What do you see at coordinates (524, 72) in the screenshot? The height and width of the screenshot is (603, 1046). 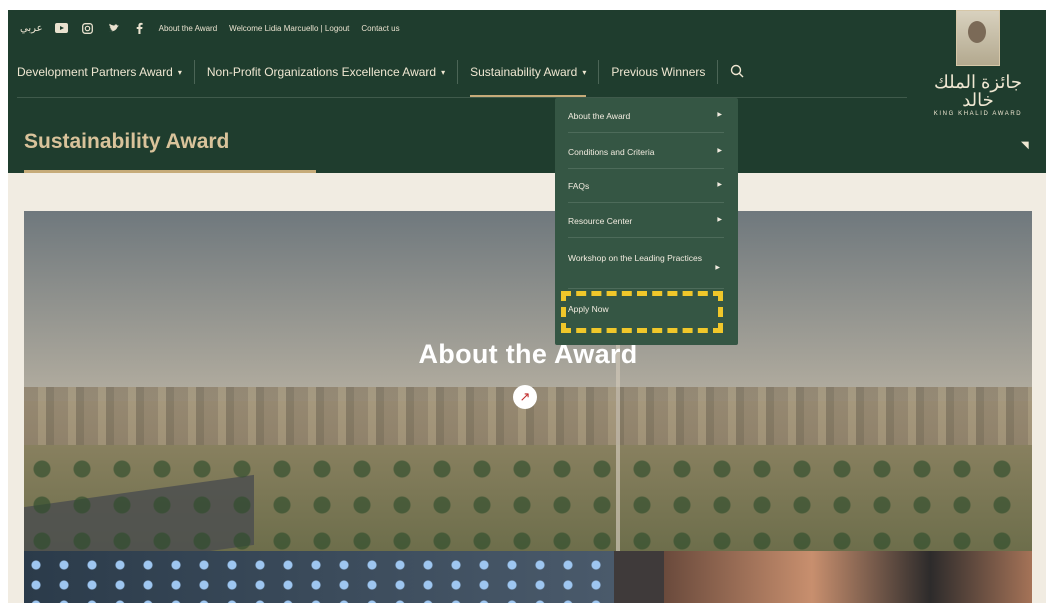 I see `nav-label: Sustainability Award` at bounding box center [524, 72].